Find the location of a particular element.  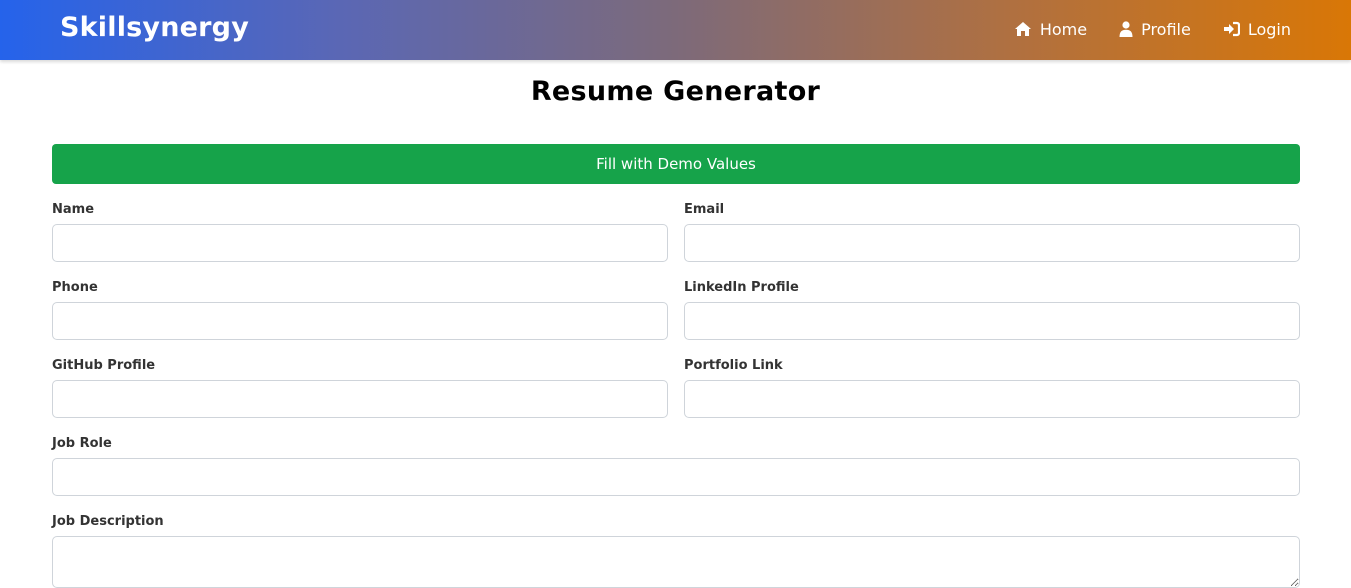

job-role-field is located at coordinates (676, 477).